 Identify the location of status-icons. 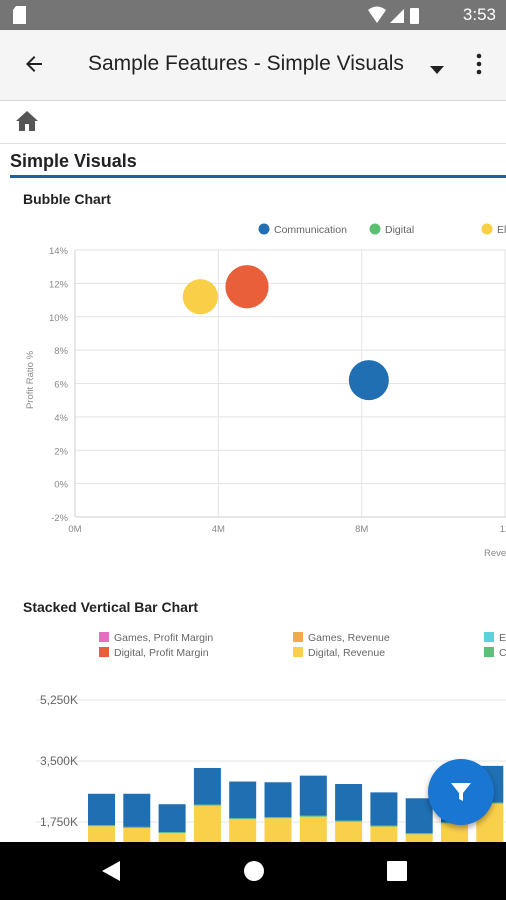
(401, 18).